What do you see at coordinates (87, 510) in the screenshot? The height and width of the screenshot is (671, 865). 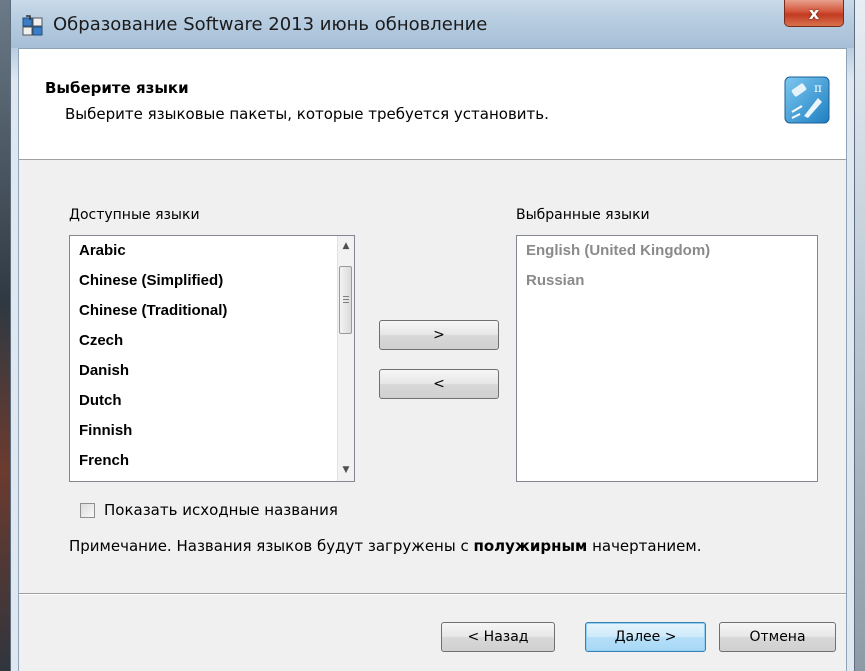 I see `show-native-names-checkbox` at bounding box center [87, 510].